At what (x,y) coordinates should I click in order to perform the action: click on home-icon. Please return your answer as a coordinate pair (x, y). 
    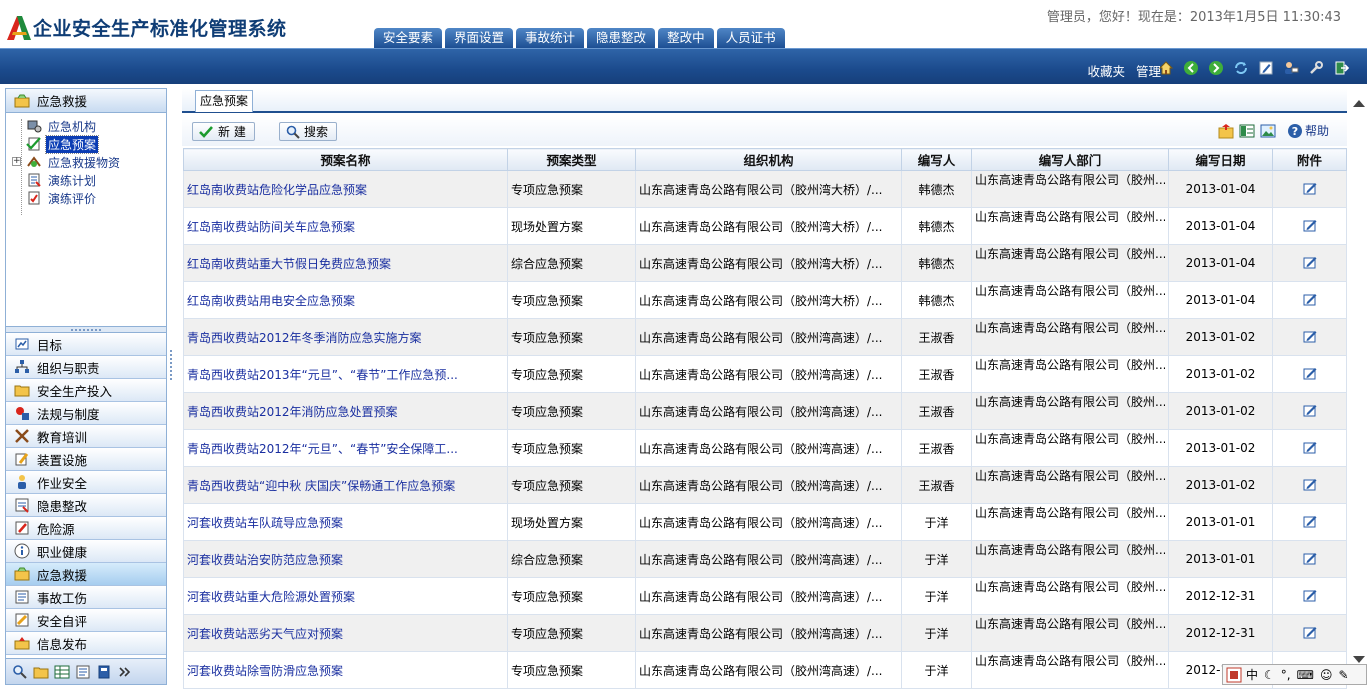
    Looking at the image, I should click on (1166, 68).